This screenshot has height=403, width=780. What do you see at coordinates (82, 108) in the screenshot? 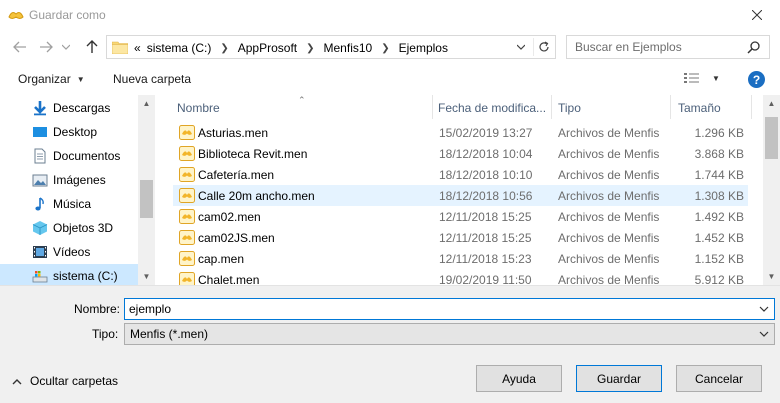
I see `nav-item-label: Descargas` at bounding box center [82, 108].